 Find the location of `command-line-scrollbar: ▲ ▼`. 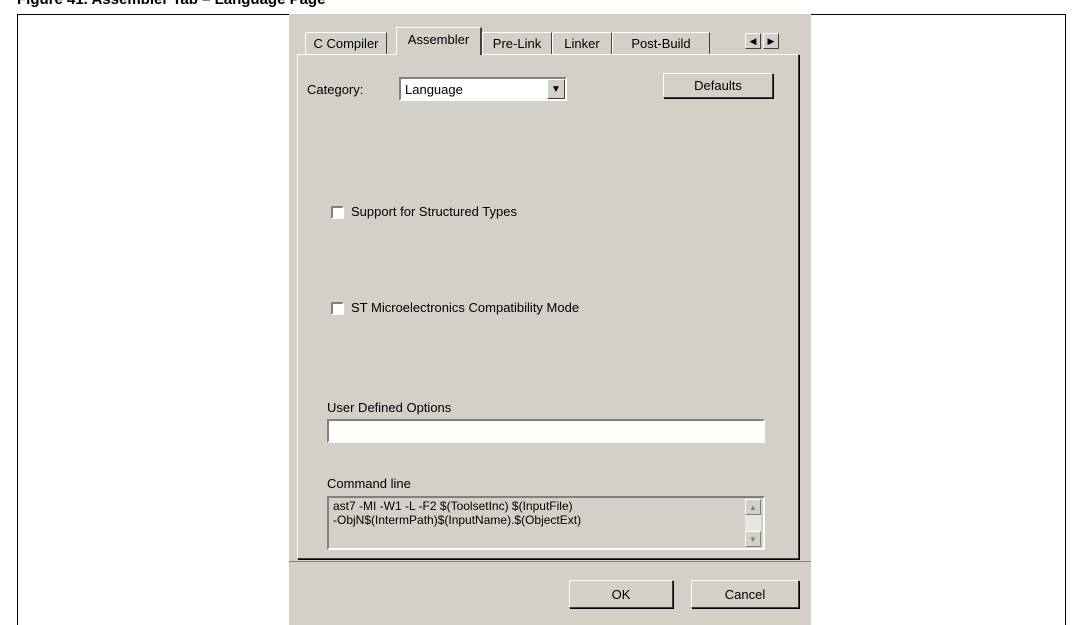

command-line-scrollbar: ▲ ▼ is located at coordinates (753, 523).